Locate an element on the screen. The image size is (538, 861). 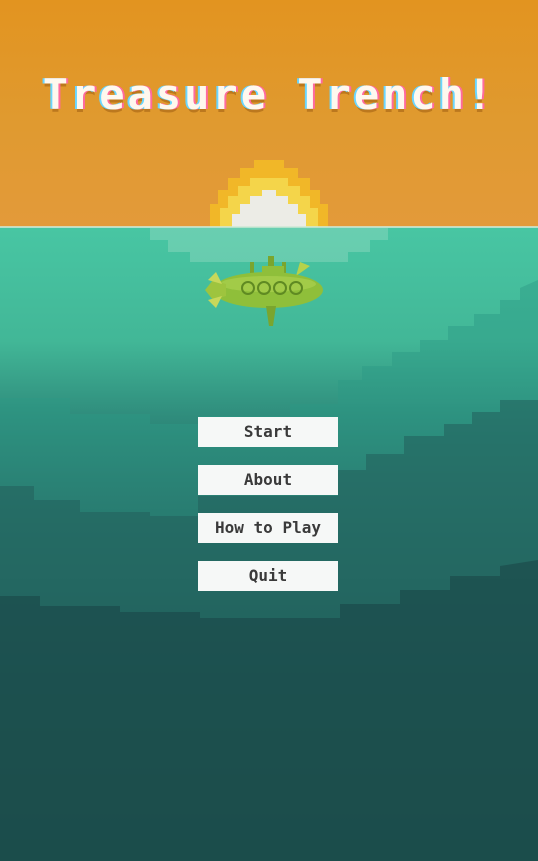
how-to-play-button: How to Play is located at coordinates (268, 528).